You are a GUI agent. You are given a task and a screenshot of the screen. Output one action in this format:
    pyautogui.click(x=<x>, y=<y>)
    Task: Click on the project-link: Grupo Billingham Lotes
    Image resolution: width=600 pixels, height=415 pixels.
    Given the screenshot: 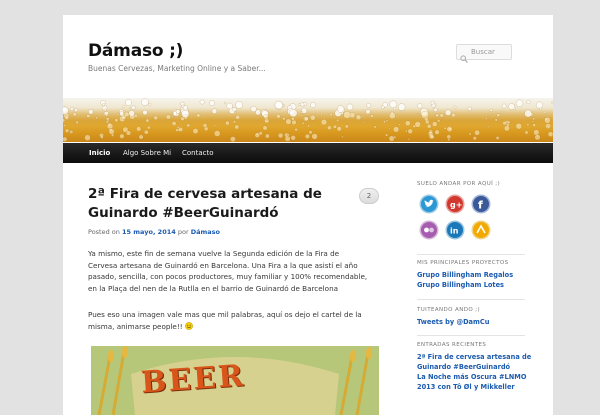 What is the action you would take?
    pyautogui.click(x=460, y=285)
    